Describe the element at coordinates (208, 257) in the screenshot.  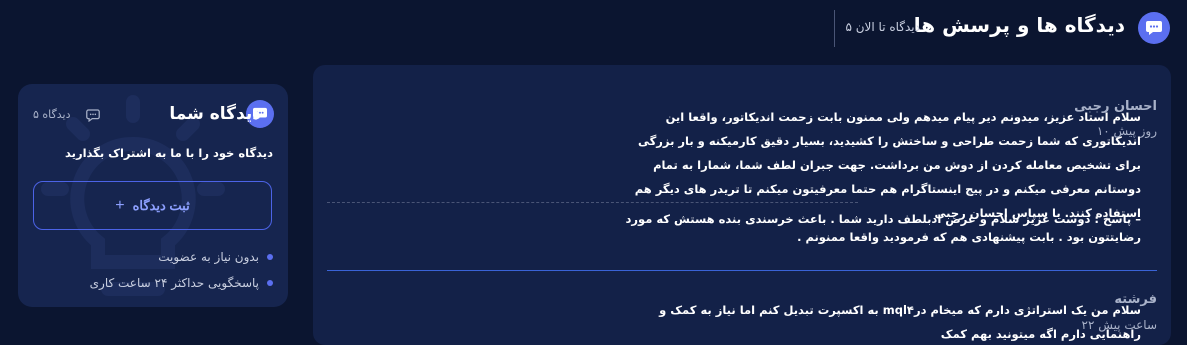
I see `feature-label: بدون نیاز به عضویت` at that location.